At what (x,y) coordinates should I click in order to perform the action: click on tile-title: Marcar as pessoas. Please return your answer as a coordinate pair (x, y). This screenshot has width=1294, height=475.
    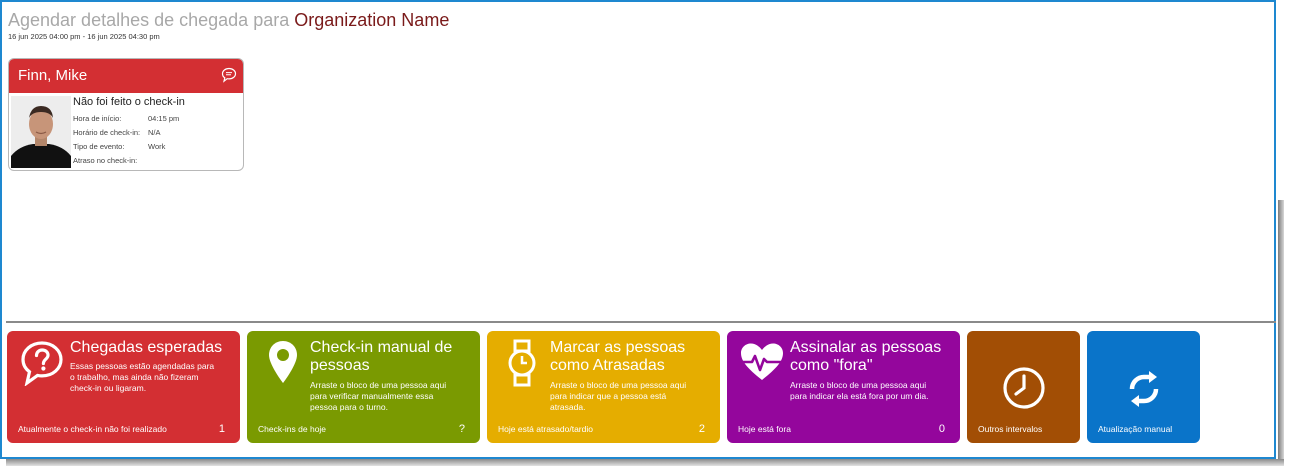
    Looking at the image, I should click on (618, 347).